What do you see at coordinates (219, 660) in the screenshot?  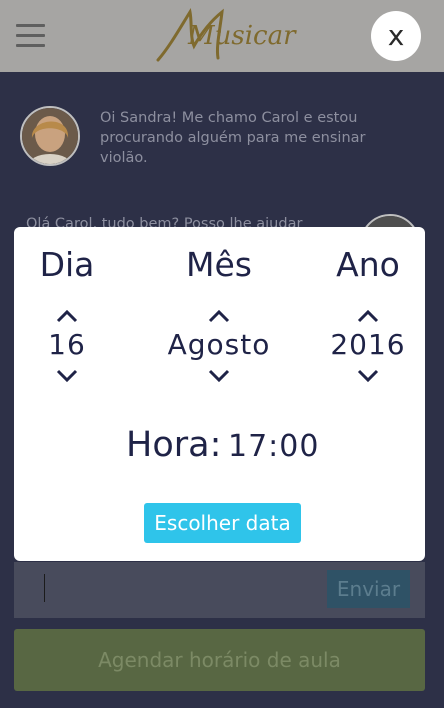 I see `schedule-class-button: Agendar horário de aula` at bounding box center [219, 660].